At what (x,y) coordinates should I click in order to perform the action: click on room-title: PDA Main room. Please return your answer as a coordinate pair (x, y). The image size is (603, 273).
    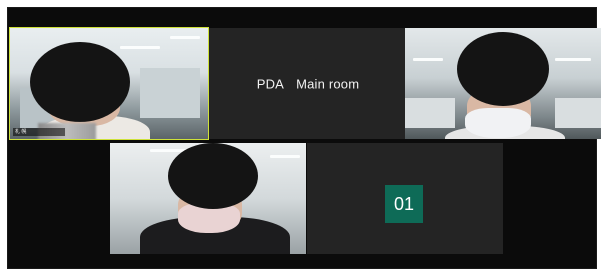
    Looking at the image, I should click on (308, 83).